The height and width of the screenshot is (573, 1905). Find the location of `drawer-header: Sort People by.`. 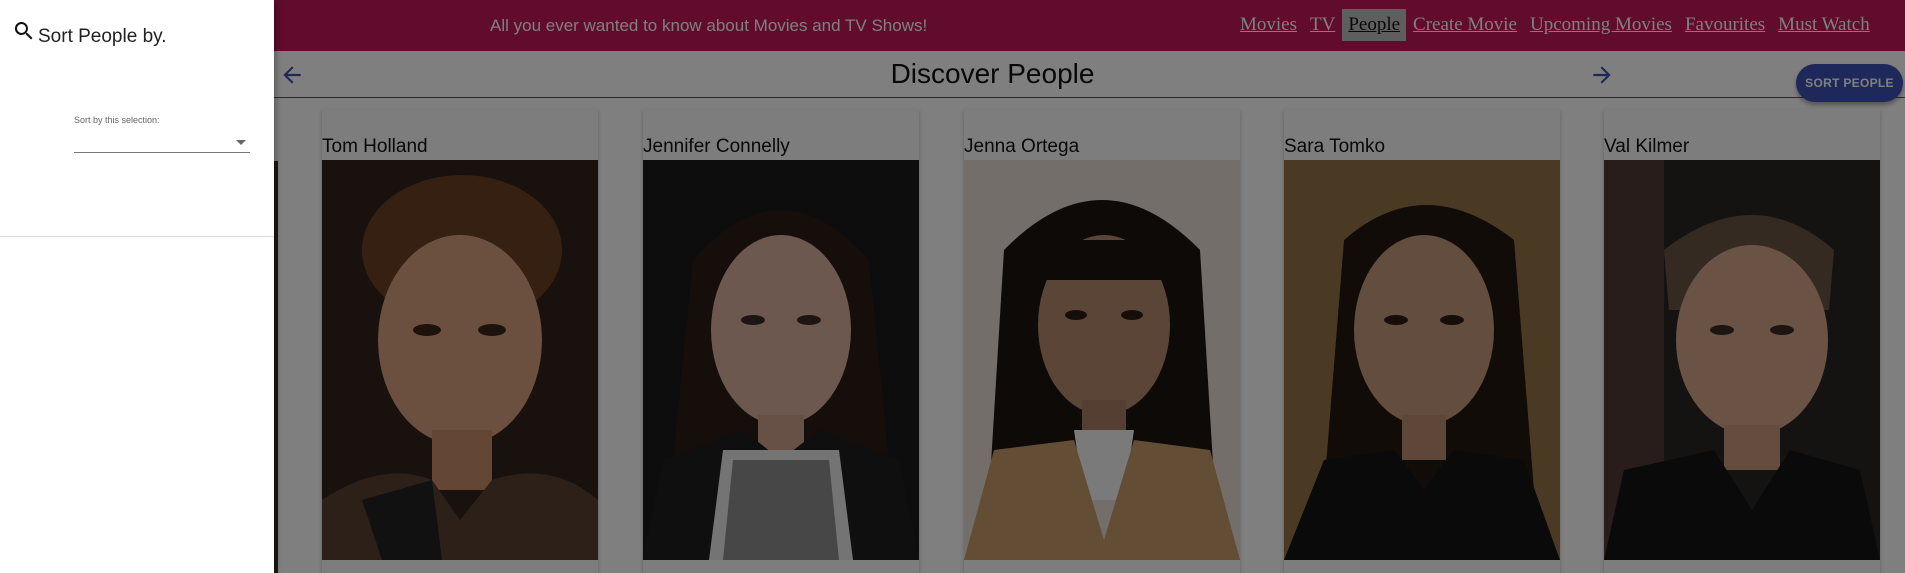

drawer-header: Sort People by. is located at coordinates (89, 33).